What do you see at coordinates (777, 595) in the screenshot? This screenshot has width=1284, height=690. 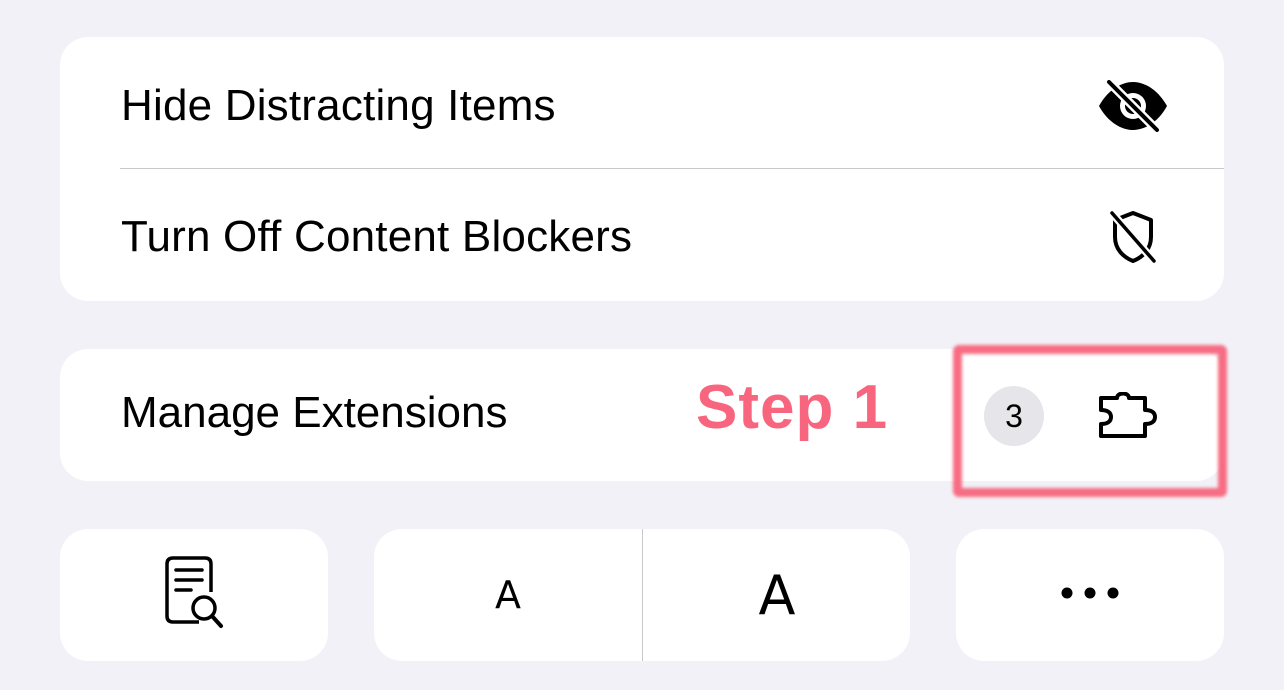 I see `increase-font-size-button: A` at bounding box center [777, 595].